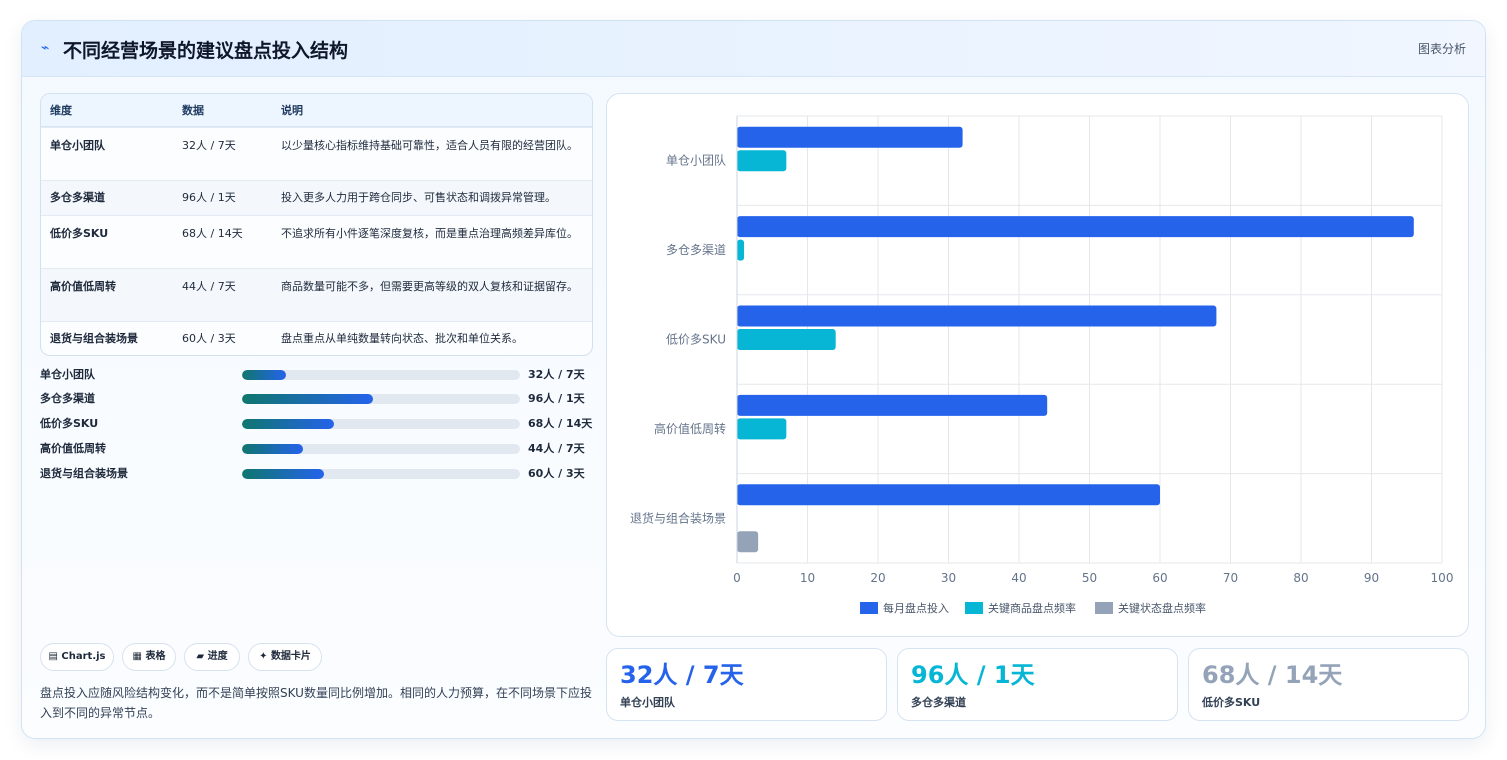 The width and height of the screenshot is (1507, 760). I want to click on pill-progress: ▰ 进度, so click(212, 657).